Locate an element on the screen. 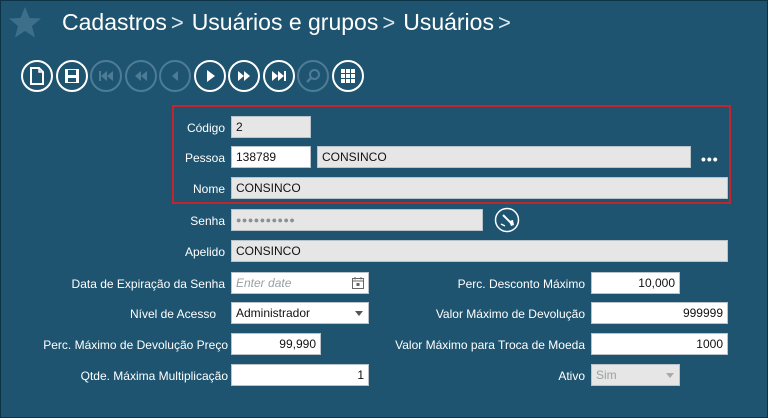 Image resolution: width=768 pixels, height=418 pixels. search-icon is located at coordinates (313, 76).